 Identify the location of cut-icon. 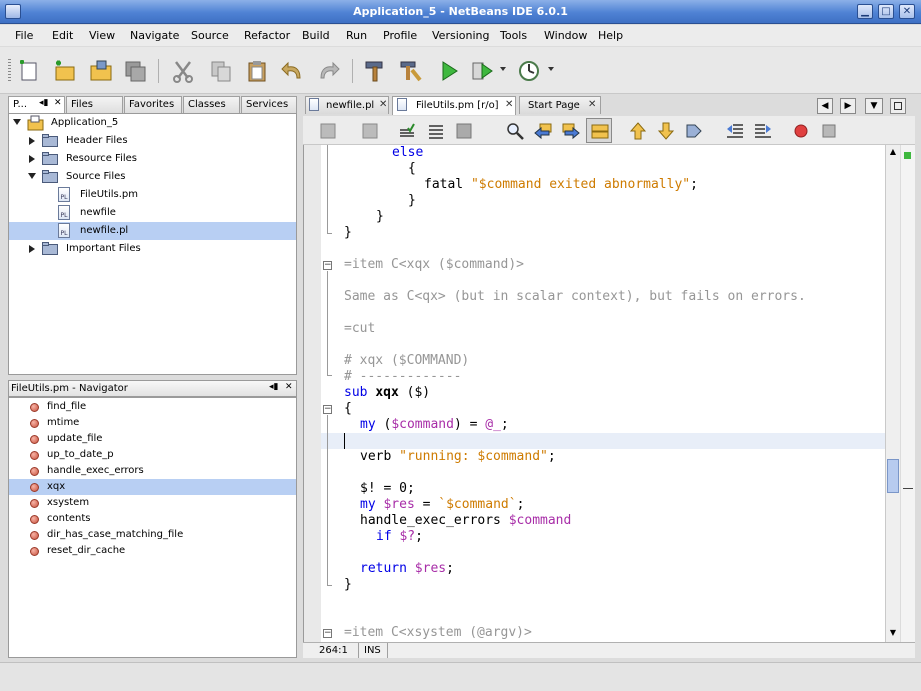
(183, 71).